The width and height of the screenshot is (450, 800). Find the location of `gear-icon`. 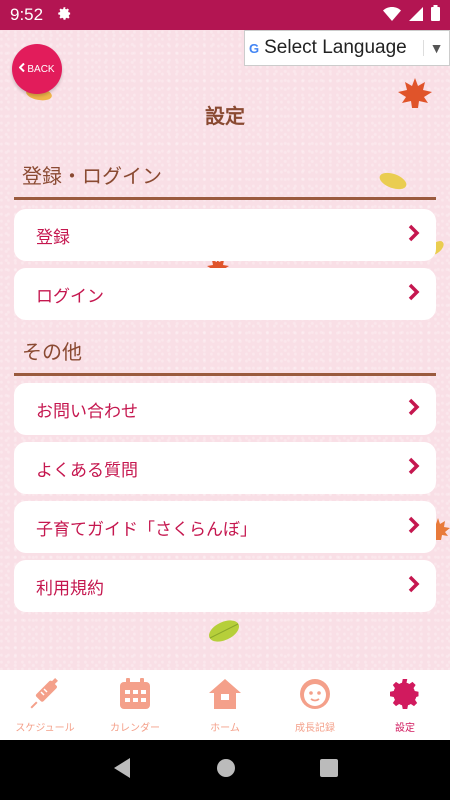

gear-icon is located at coordinates (405, 695).